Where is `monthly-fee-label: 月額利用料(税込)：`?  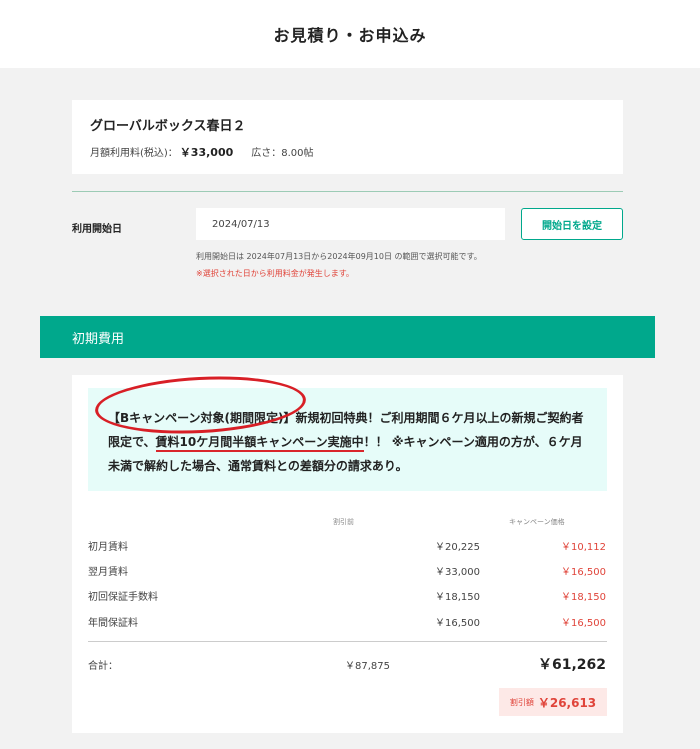 monthly-fee-label: 月額利用料(税込)： is located at coordinates (134, 153).